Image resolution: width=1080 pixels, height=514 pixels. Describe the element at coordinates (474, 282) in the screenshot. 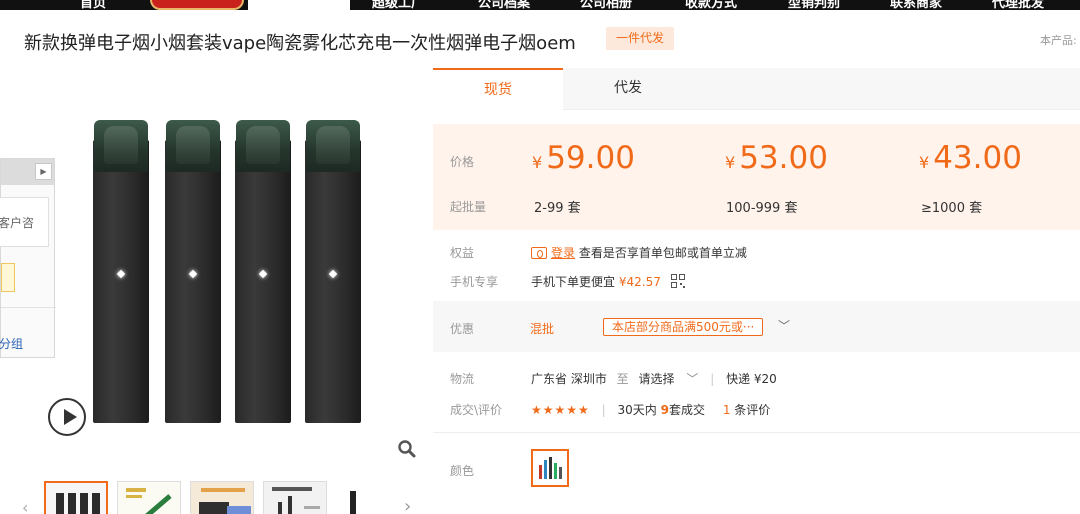

I see `mobile-label: 手机专享` at that location.